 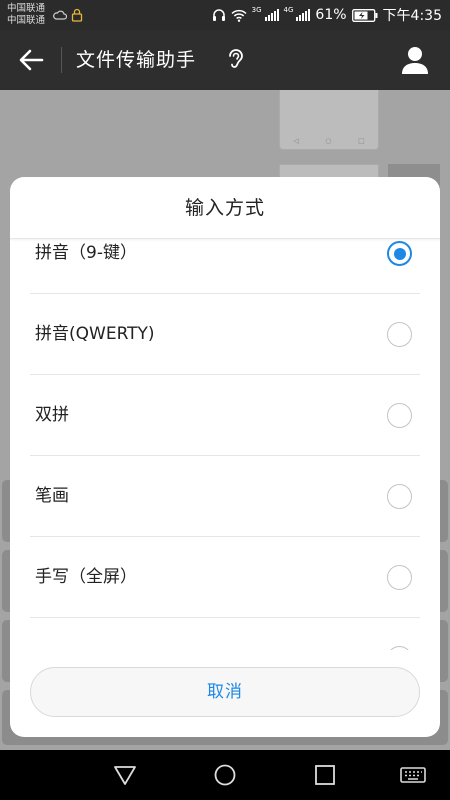 I want to click on lock-icon, so click(x=77, y=15).